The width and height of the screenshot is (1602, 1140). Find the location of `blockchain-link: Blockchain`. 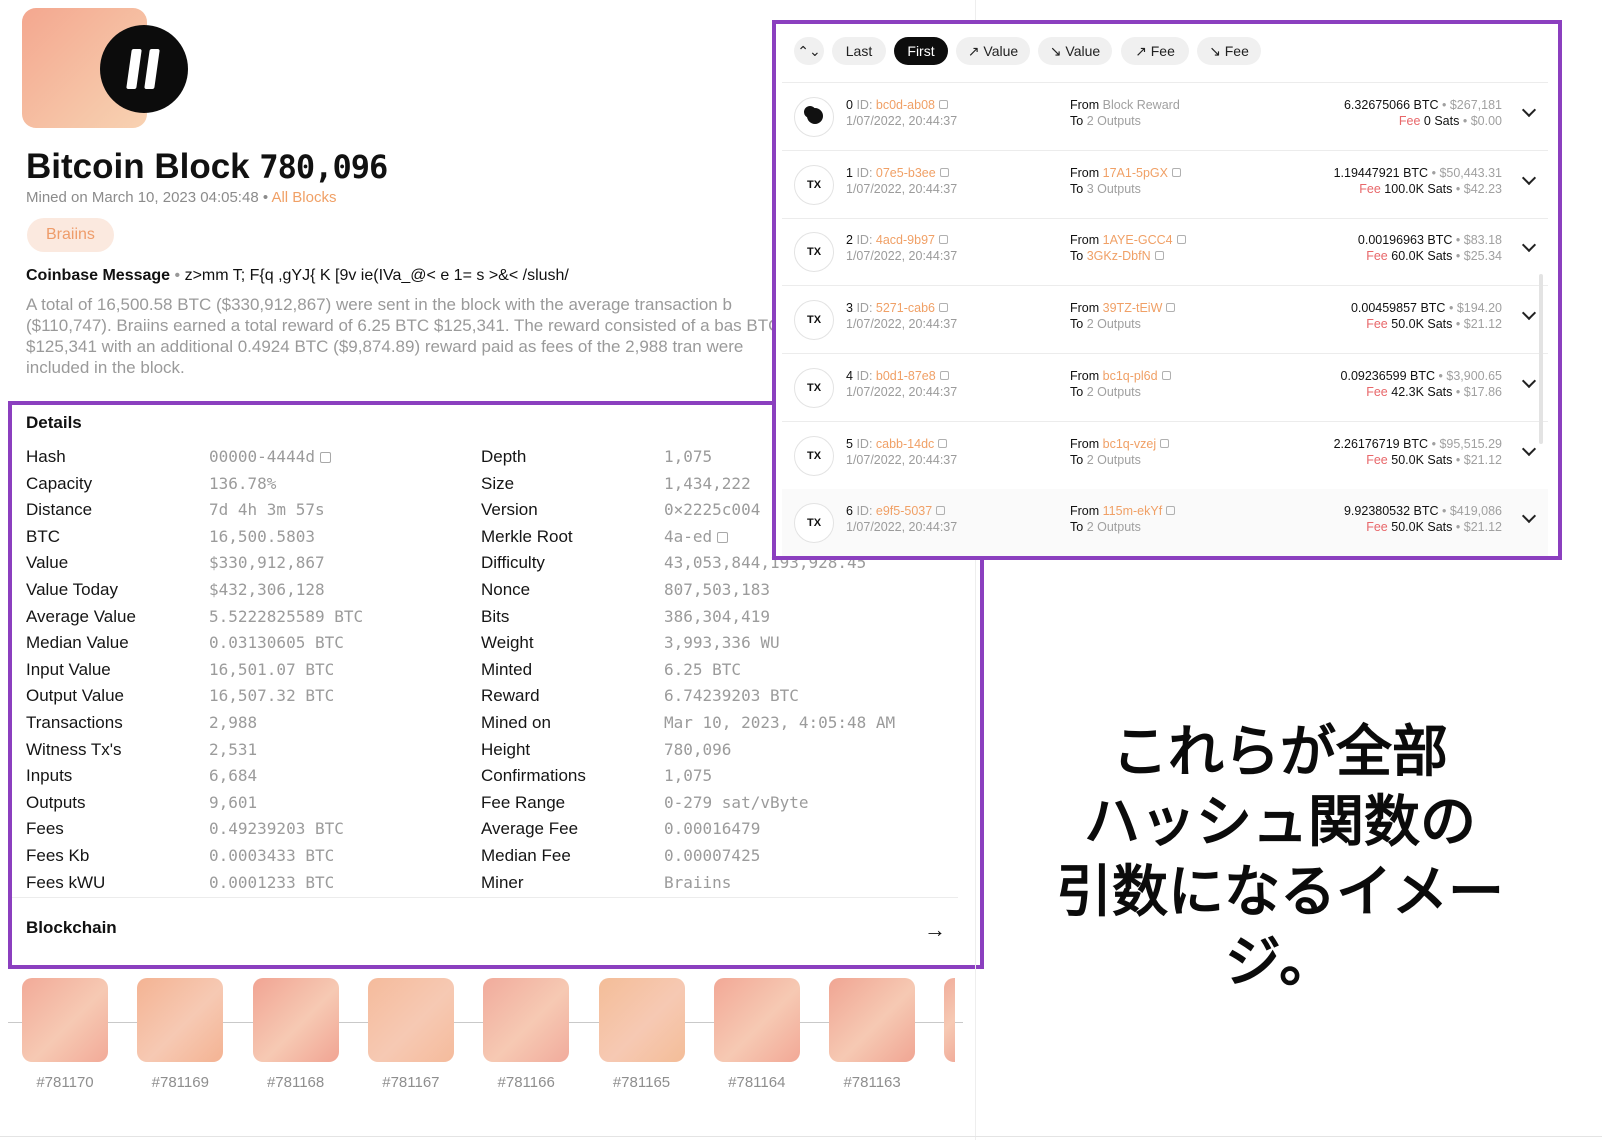

blockchain-link: Blockchain is located at coordinates (71, 928).